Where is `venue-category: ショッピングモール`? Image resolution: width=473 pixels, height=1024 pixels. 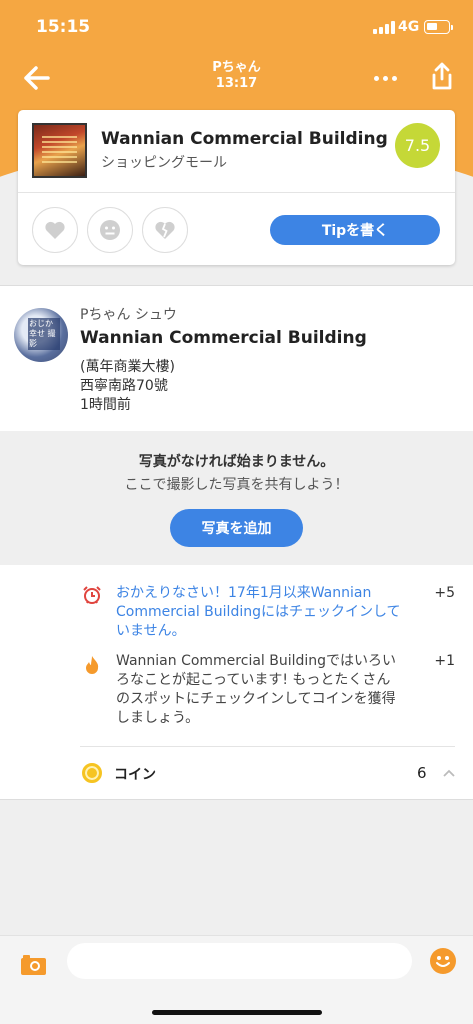
venue-category: ショッピングモール is located at coordinates (164, 163).